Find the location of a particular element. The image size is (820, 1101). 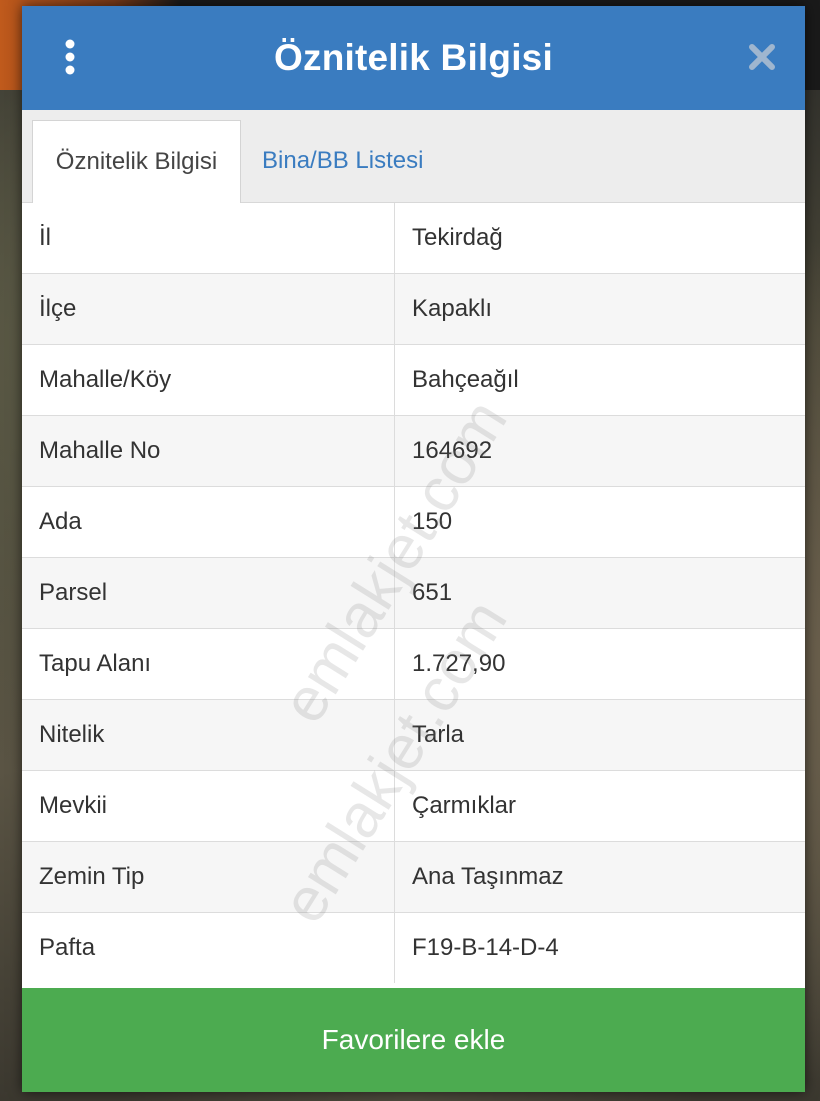

table-row: Tapu Alanı 1.727,90 is located at coordinates (413, 664).